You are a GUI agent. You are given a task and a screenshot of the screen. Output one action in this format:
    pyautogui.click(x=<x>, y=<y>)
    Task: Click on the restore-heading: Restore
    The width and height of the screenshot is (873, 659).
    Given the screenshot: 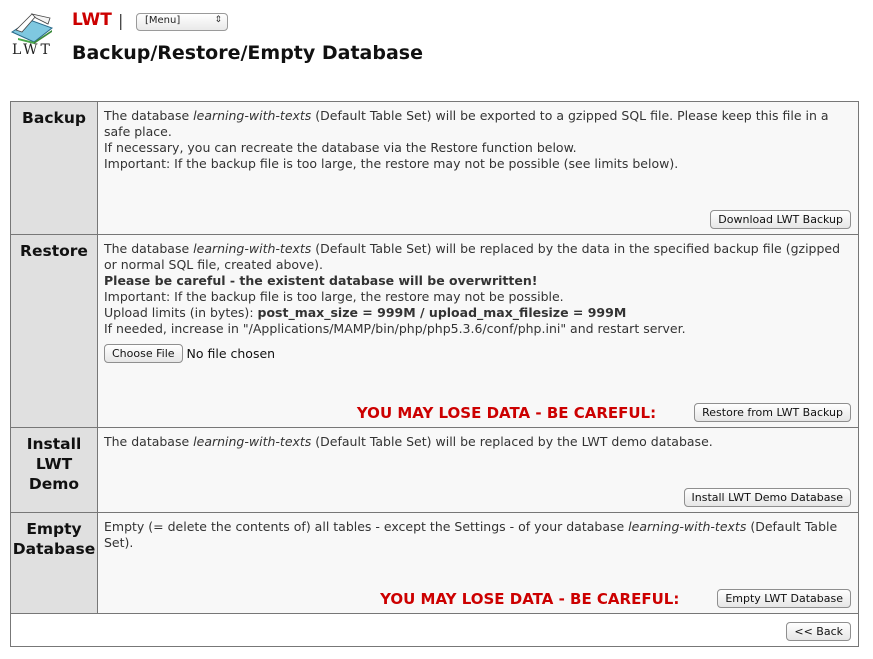 What is the action you would take?
    pyautogui.click(x=54, y=331)
    